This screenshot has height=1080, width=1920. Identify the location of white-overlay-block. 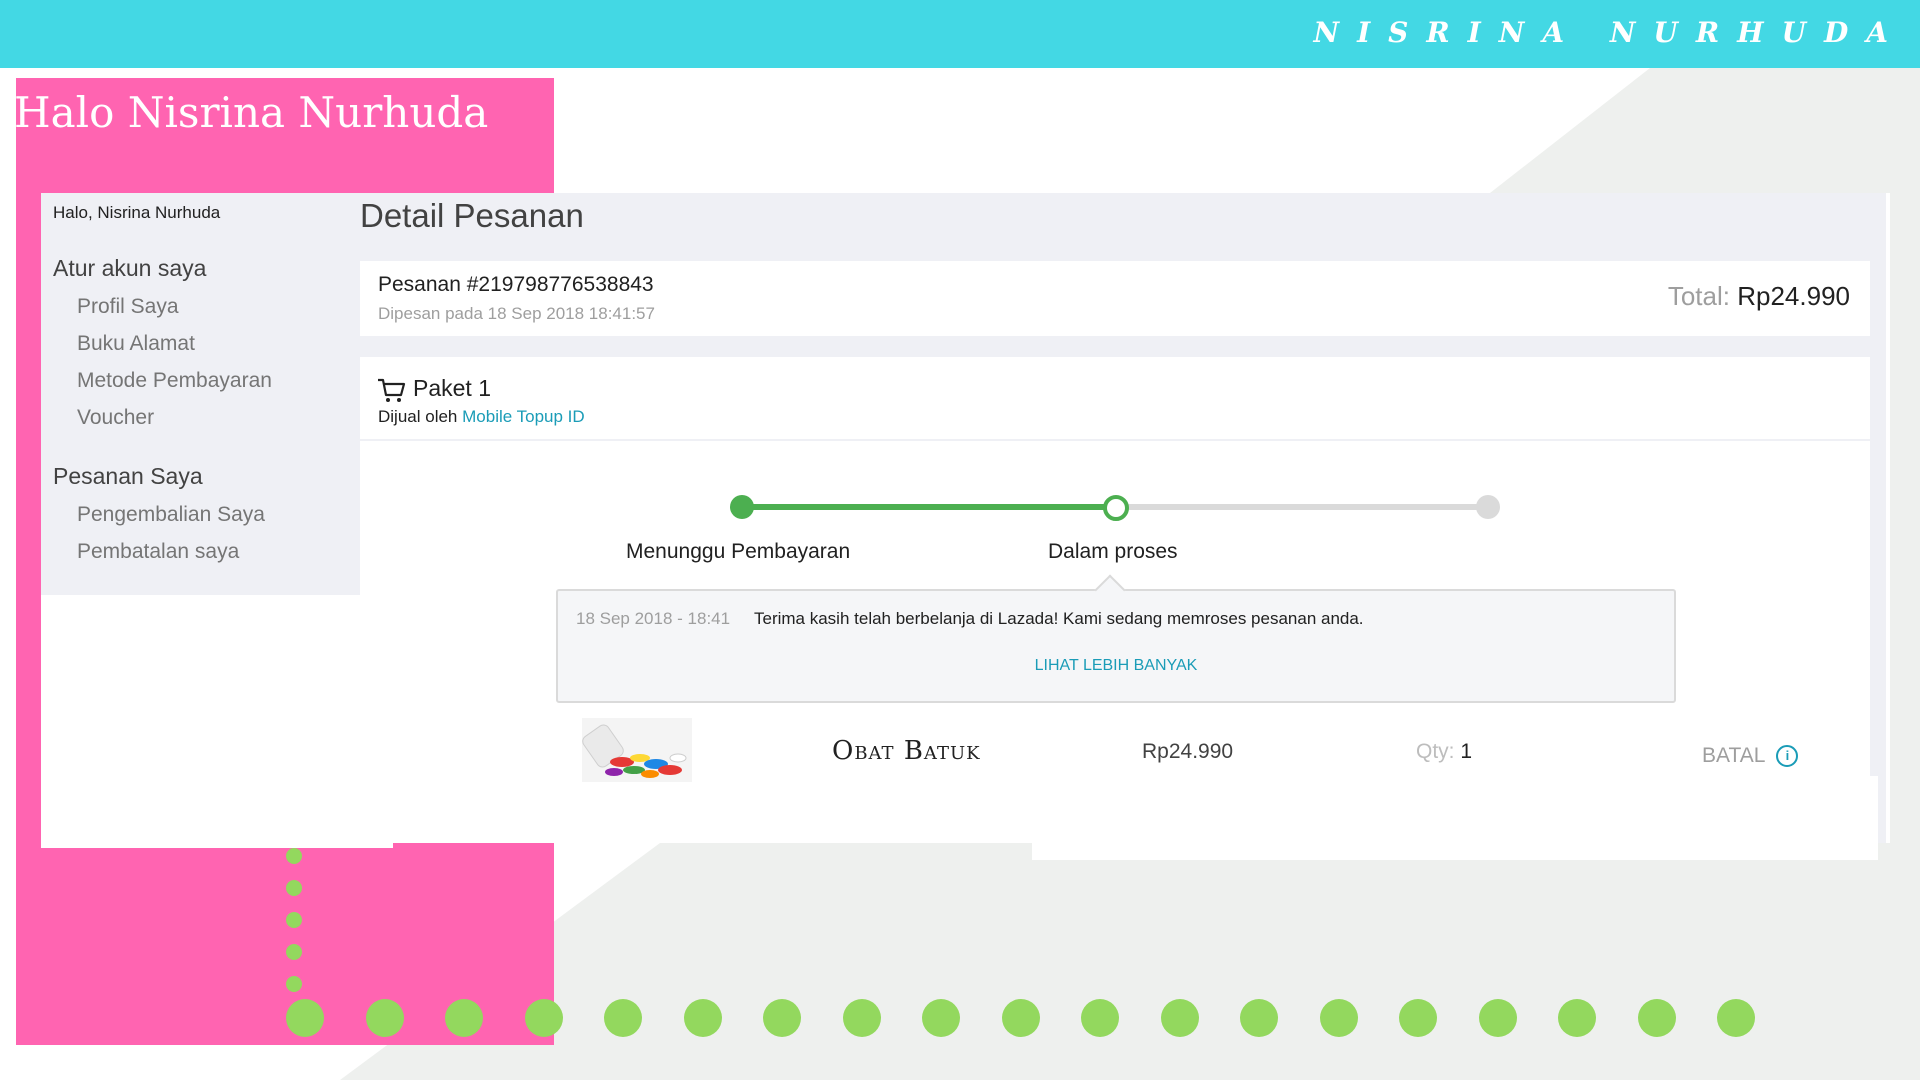
(1455, 818).